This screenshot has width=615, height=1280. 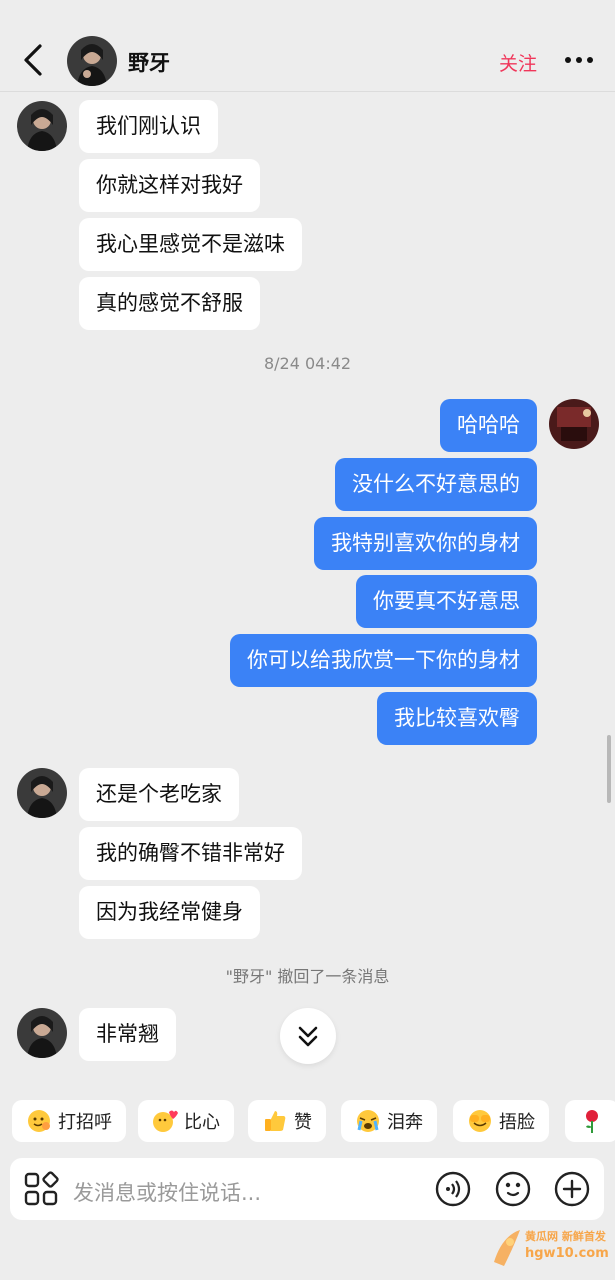 I want to click on chat-header: 野牙 关注, so click(x=307, y=46).